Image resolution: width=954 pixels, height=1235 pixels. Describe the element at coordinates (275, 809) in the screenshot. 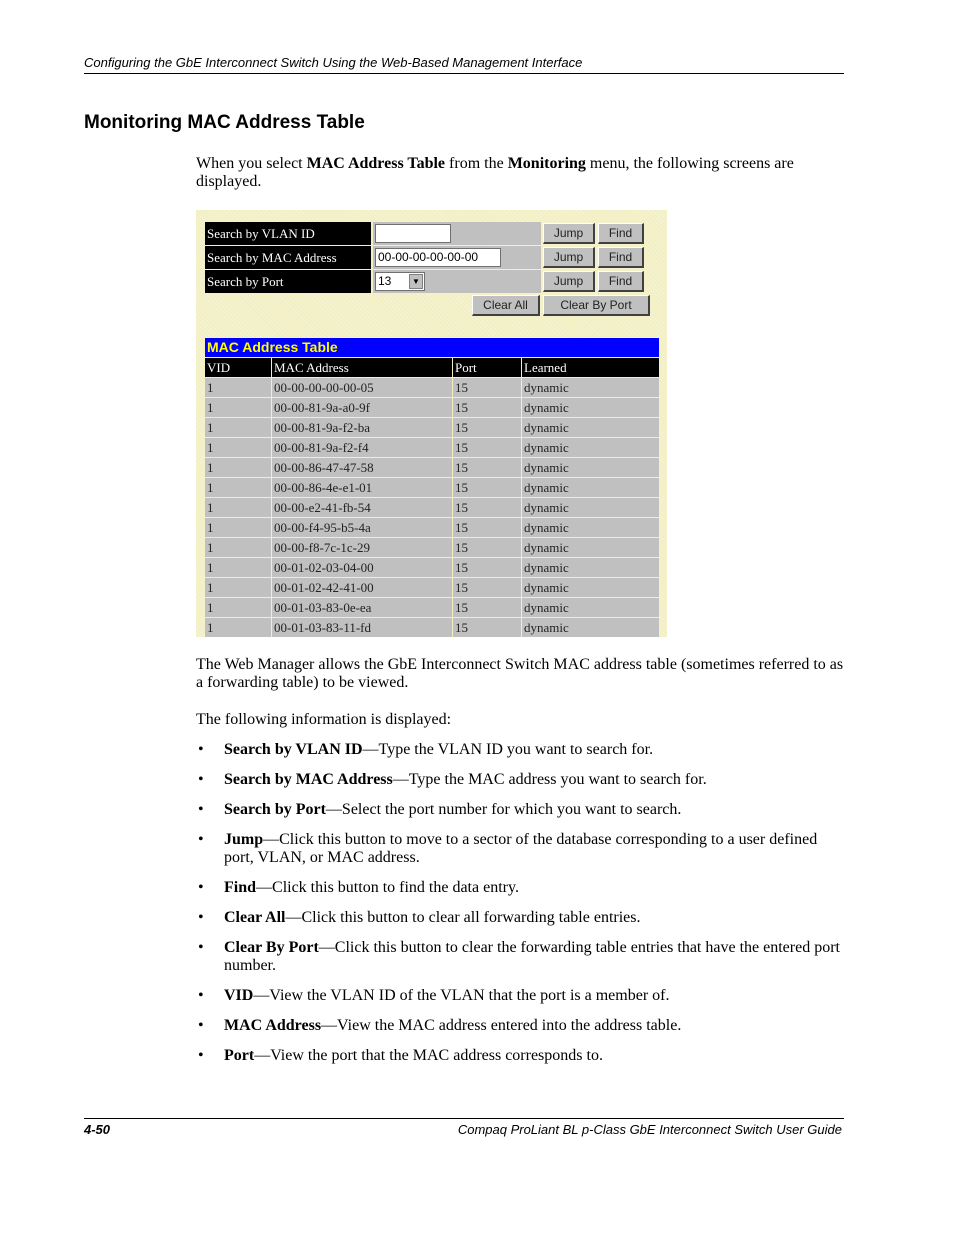

I see `bullet-term: Search by Port` at that location.